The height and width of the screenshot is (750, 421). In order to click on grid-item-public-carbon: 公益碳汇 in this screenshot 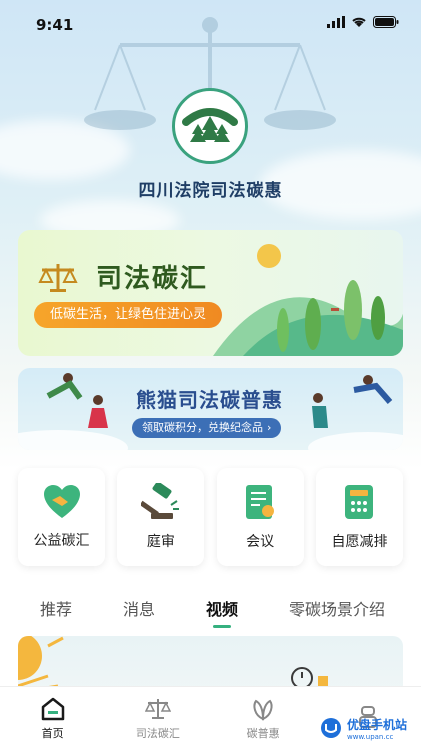, I will do `click(61, 517)`.